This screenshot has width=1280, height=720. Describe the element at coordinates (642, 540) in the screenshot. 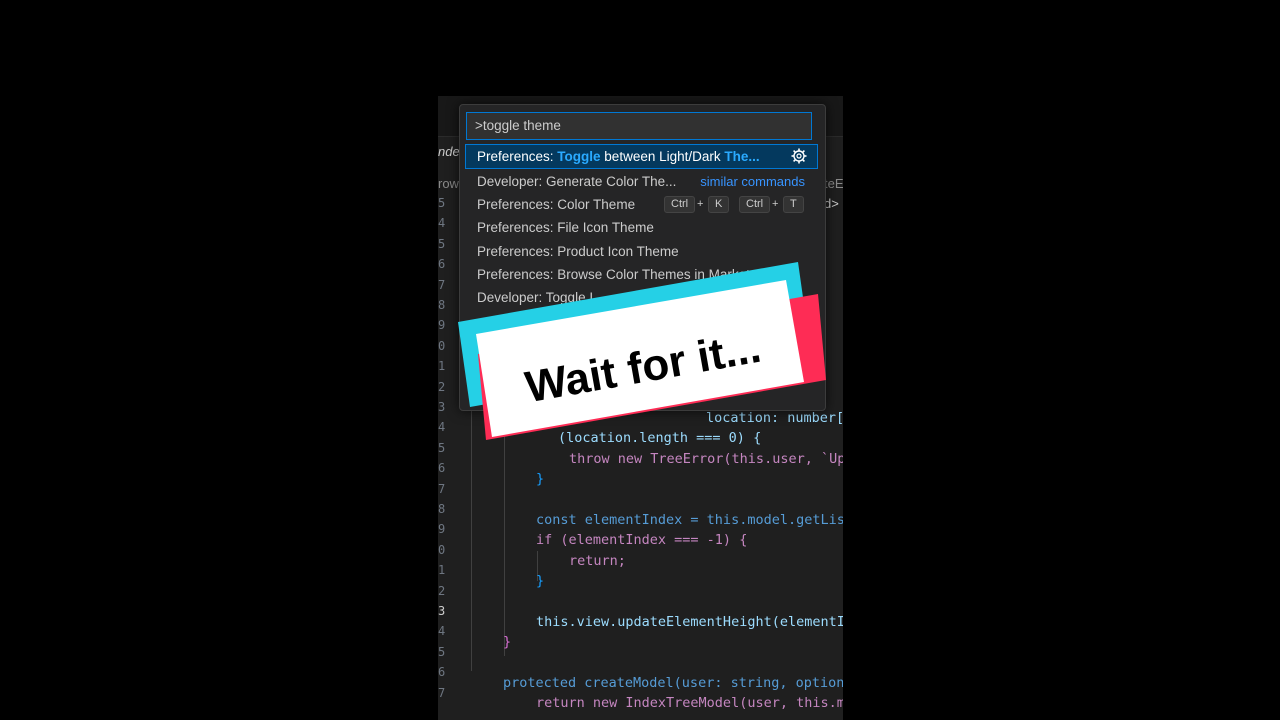

I see `code-line: if (elementIndex === -1) {` at that location.